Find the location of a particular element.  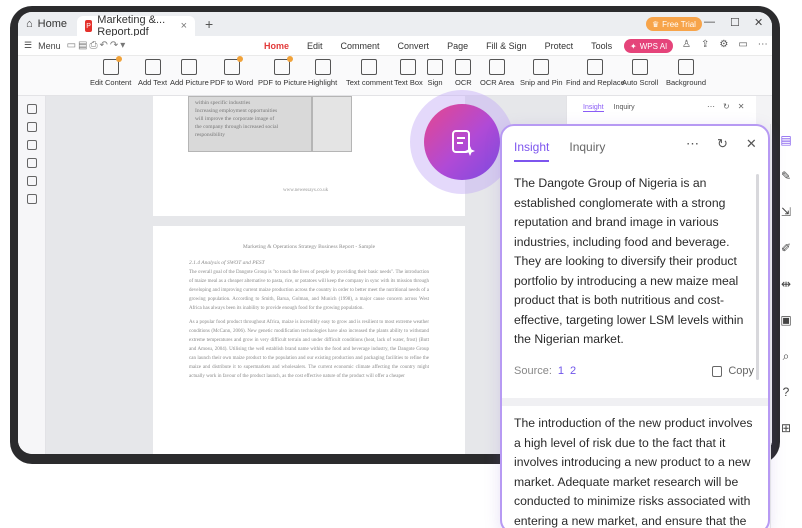

close-window-icon: ✕ is located at coordinates (758, 22).